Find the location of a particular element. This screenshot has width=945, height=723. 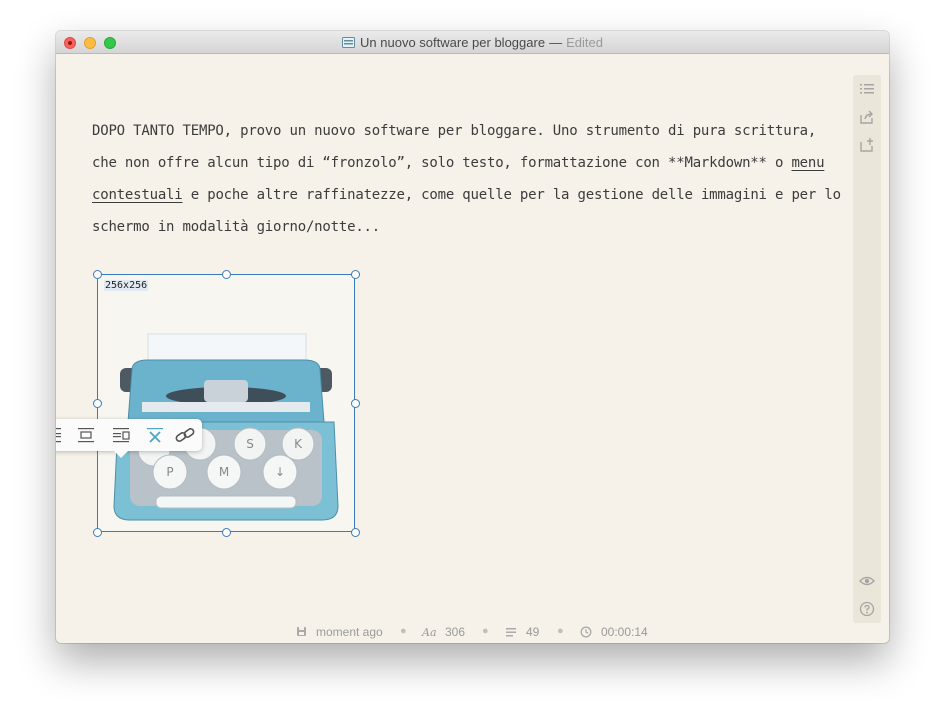

help-icon is located at coordinates (867, 609).